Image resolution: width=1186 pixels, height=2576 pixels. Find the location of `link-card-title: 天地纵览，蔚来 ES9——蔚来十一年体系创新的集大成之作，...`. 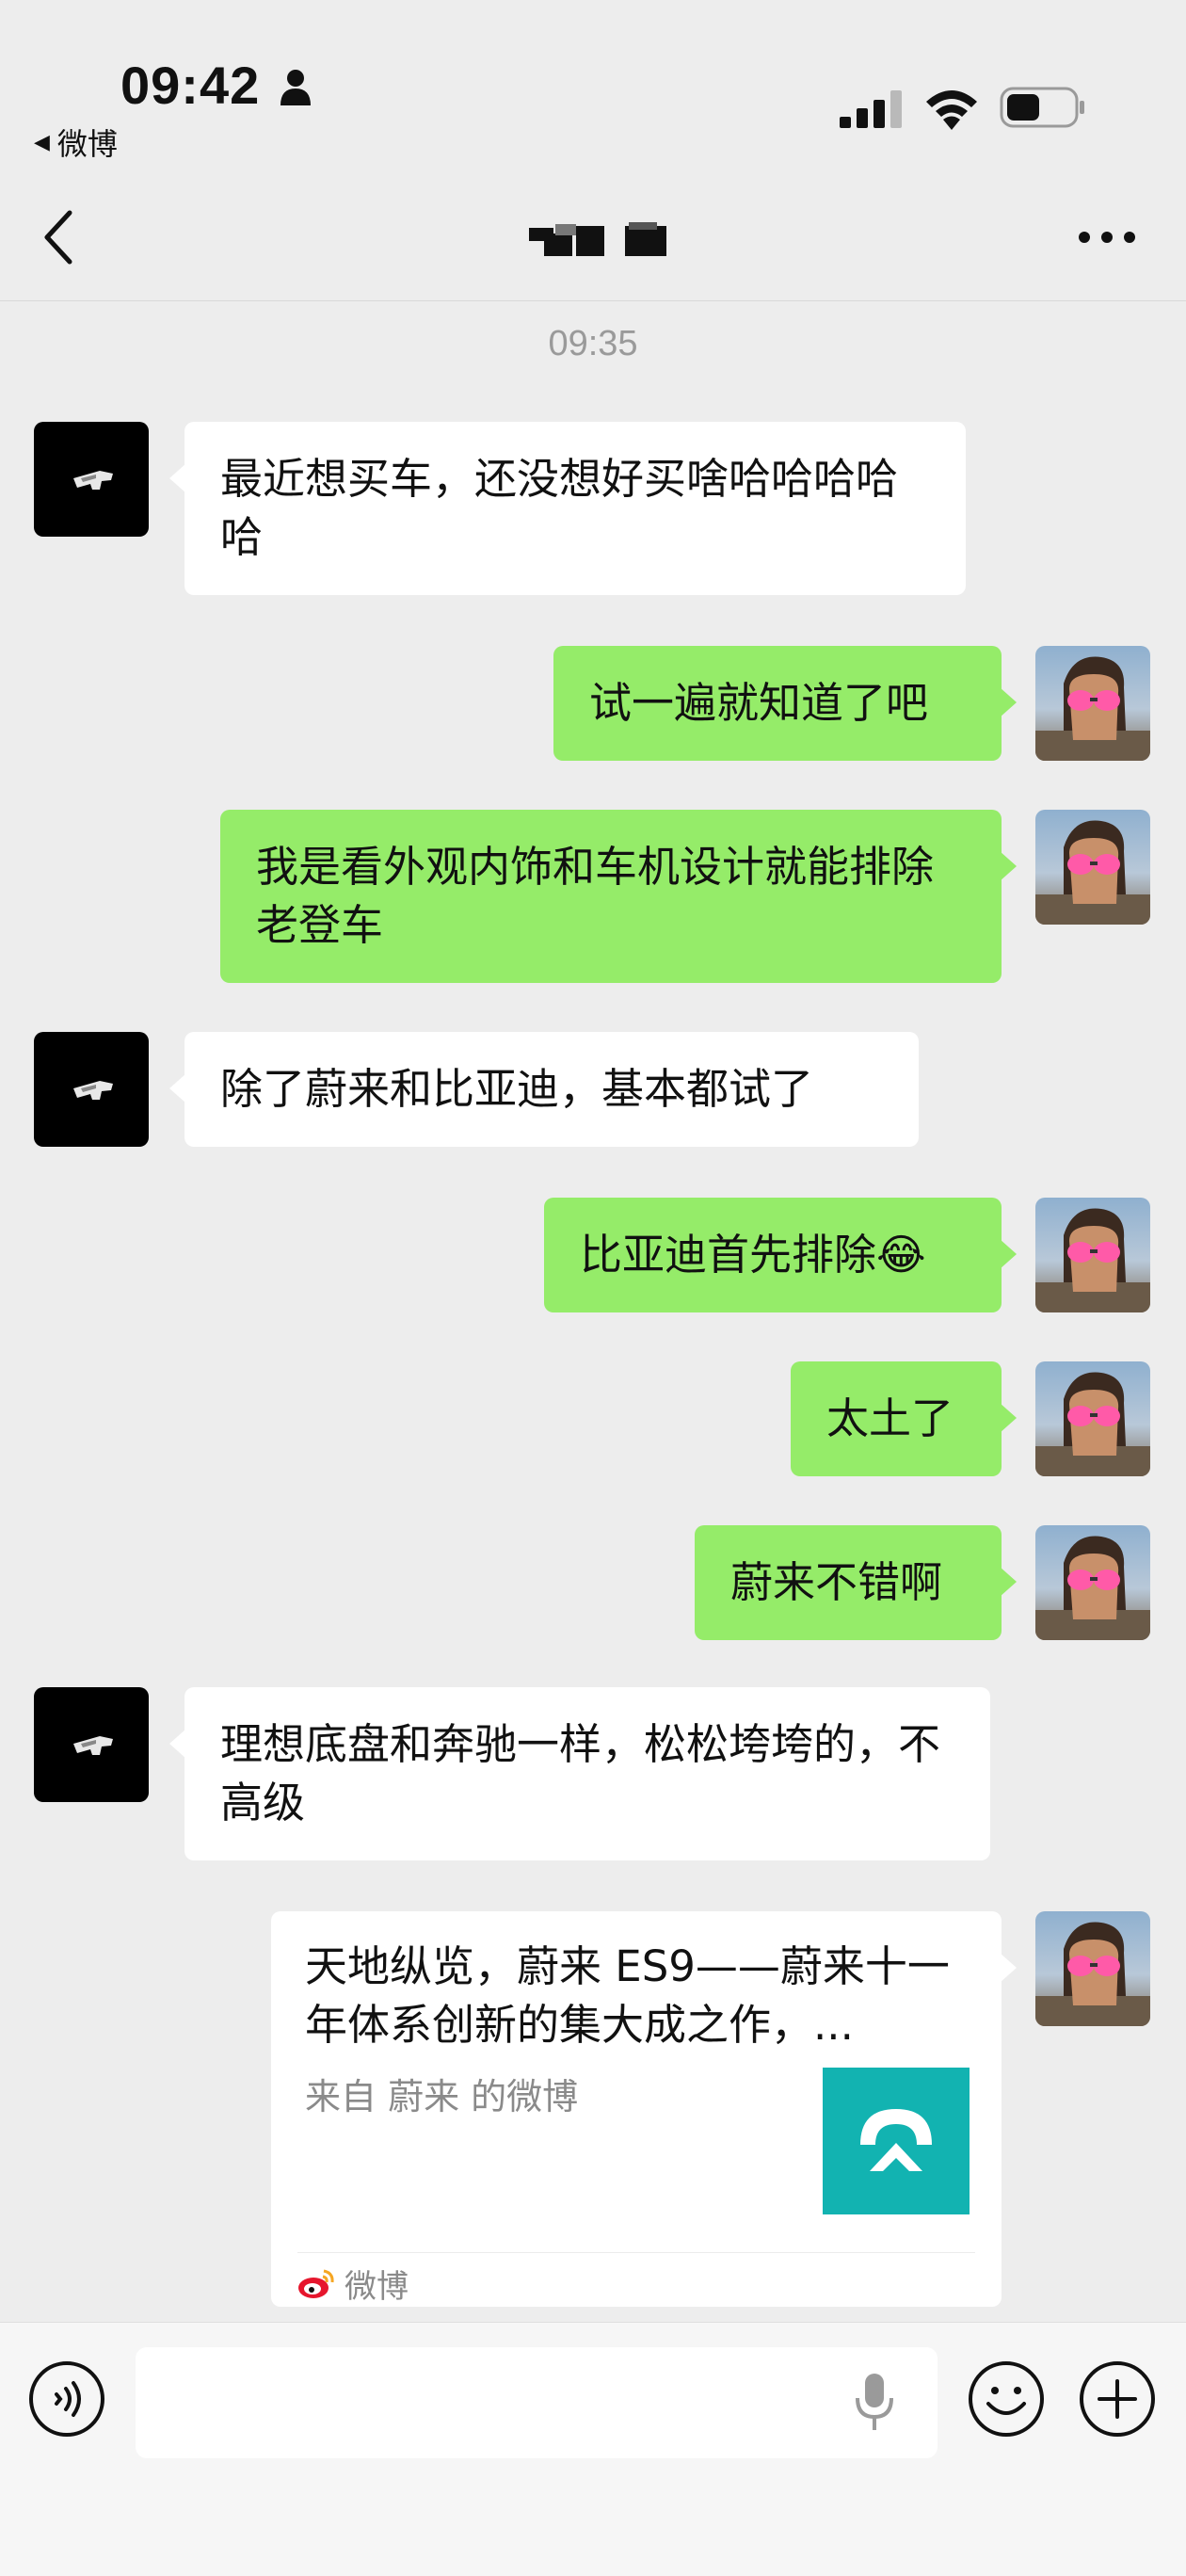

link-card-title: 天地纵览，蔚来 ES9——蔚来十一年体系创新的集大成之作，... is located at coordinates (627, 1995).